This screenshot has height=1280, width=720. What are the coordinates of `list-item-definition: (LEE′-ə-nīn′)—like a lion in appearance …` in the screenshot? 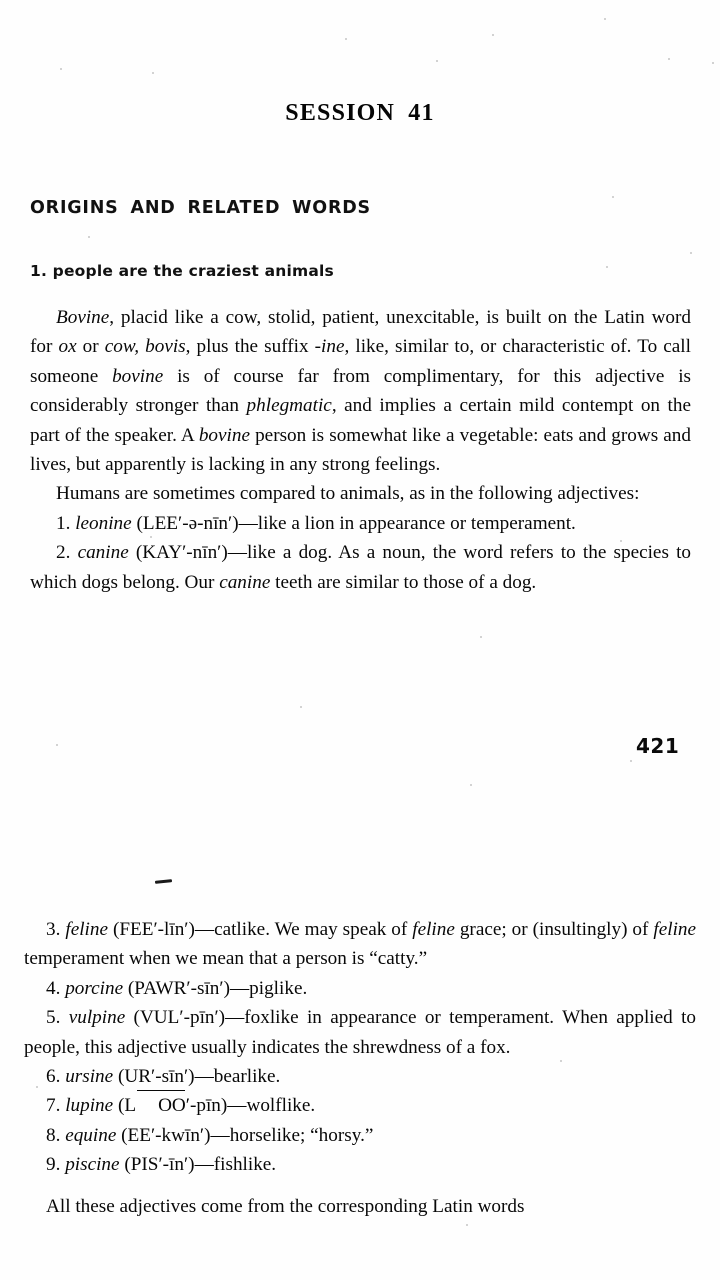 It's located at (353, 523).